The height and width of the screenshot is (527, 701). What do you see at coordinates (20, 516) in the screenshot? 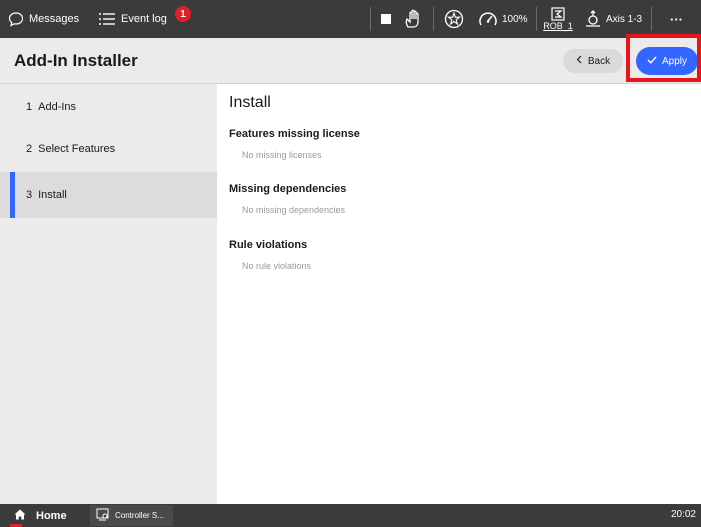
I see `home-icon` at bounding box center [20, 516].